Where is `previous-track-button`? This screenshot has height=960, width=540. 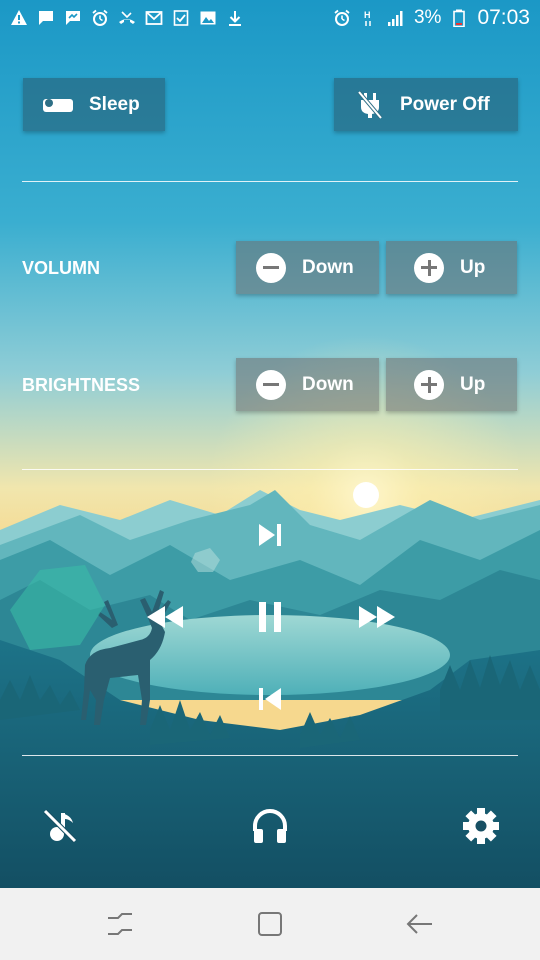
previous-track-button is located at coordinates (270, 699).